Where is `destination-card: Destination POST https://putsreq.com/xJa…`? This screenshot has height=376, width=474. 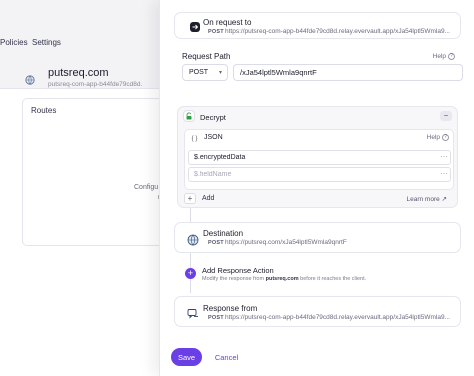
destination-card: Destination POST https://putsreq.com/xJa… is located at coordinates (317, 237).